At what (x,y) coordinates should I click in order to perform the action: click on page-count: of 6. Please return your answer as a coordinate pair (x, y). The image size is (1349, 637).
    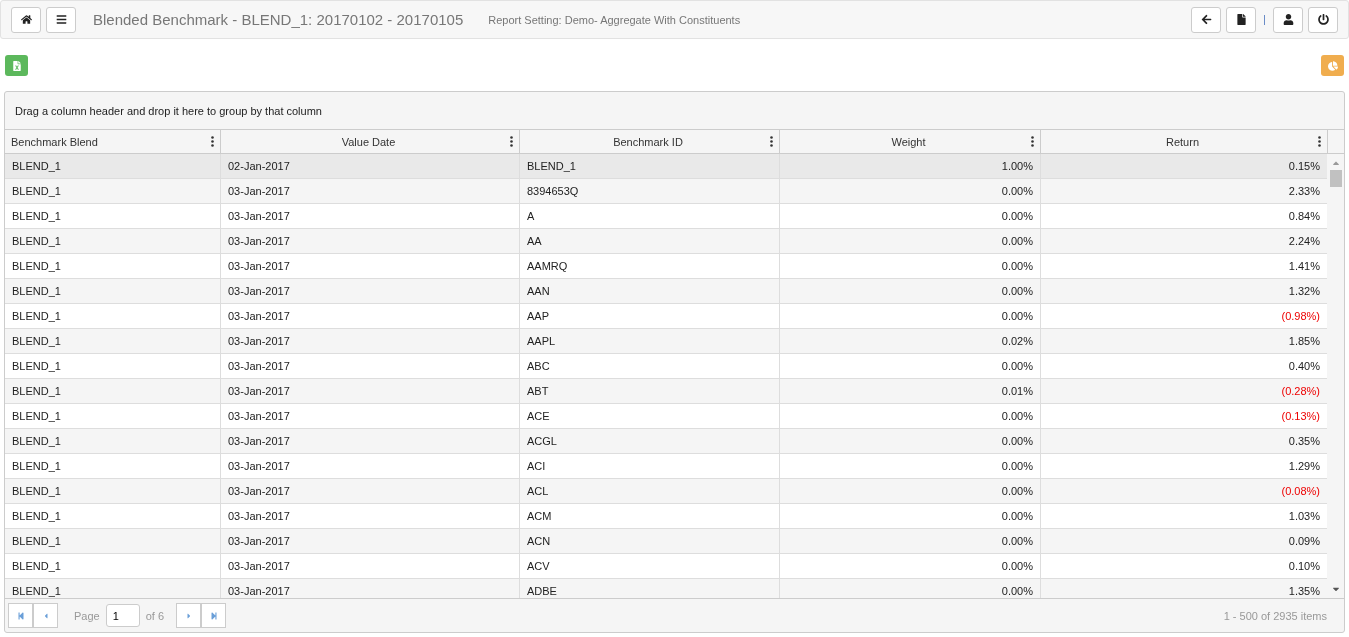
    Looking at the image, I should click on (155, 615).